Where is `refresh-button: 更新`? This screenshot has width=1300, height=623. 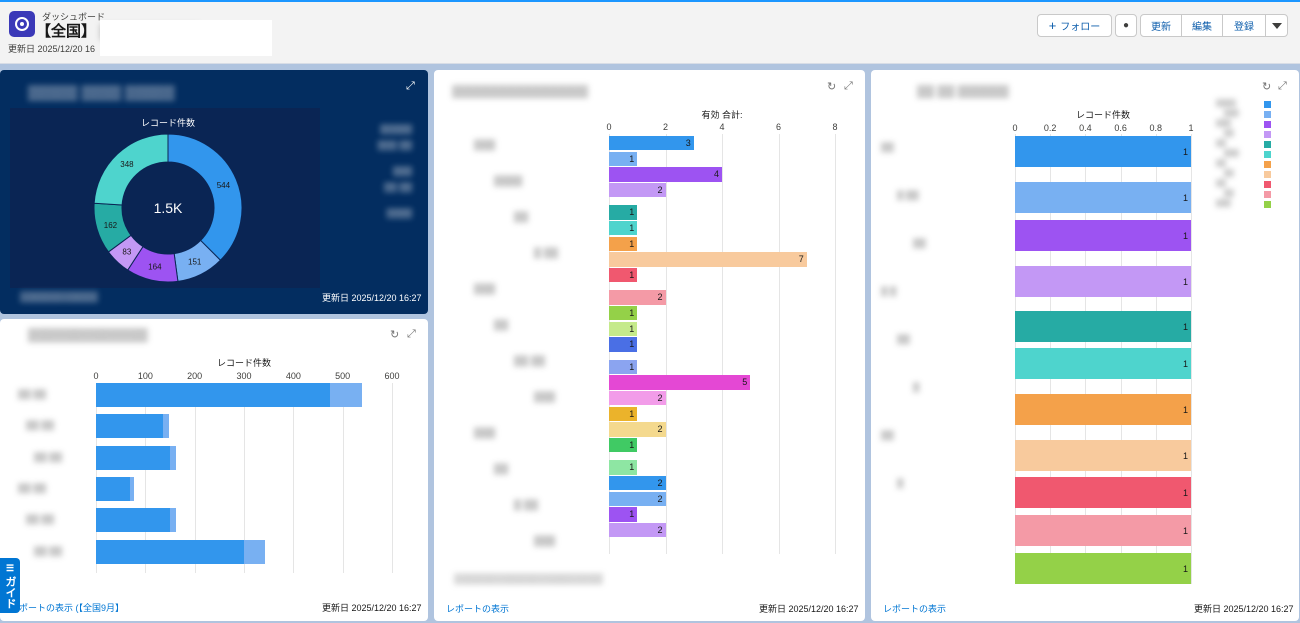 refresh-button: 更新 is located at coordinates (1161, 25).